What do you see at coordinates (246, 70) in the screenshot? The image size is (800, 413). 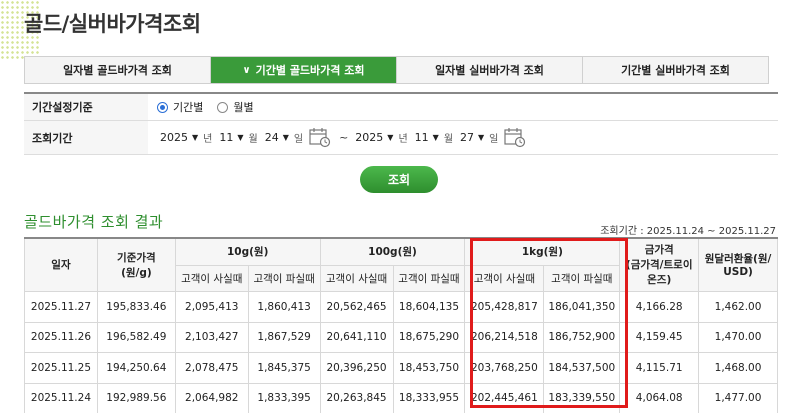 I see `chevron-down-icon: ∨` at bounding box center [246, 70].